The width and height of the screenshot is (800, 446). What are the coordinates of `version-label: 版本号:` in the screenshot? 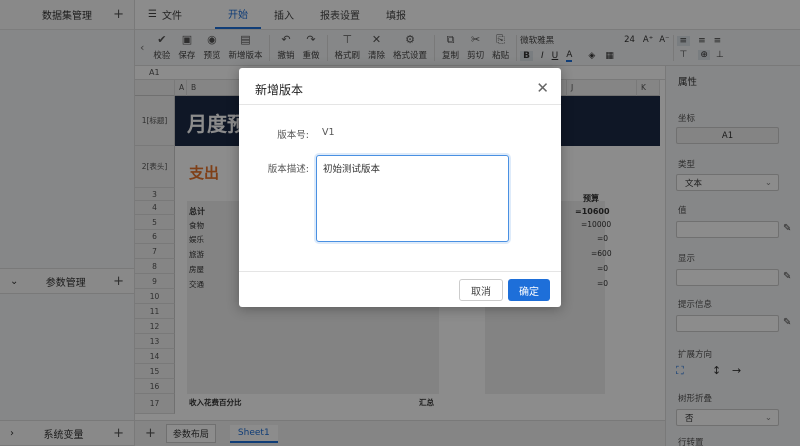 It's located at (293, 135).